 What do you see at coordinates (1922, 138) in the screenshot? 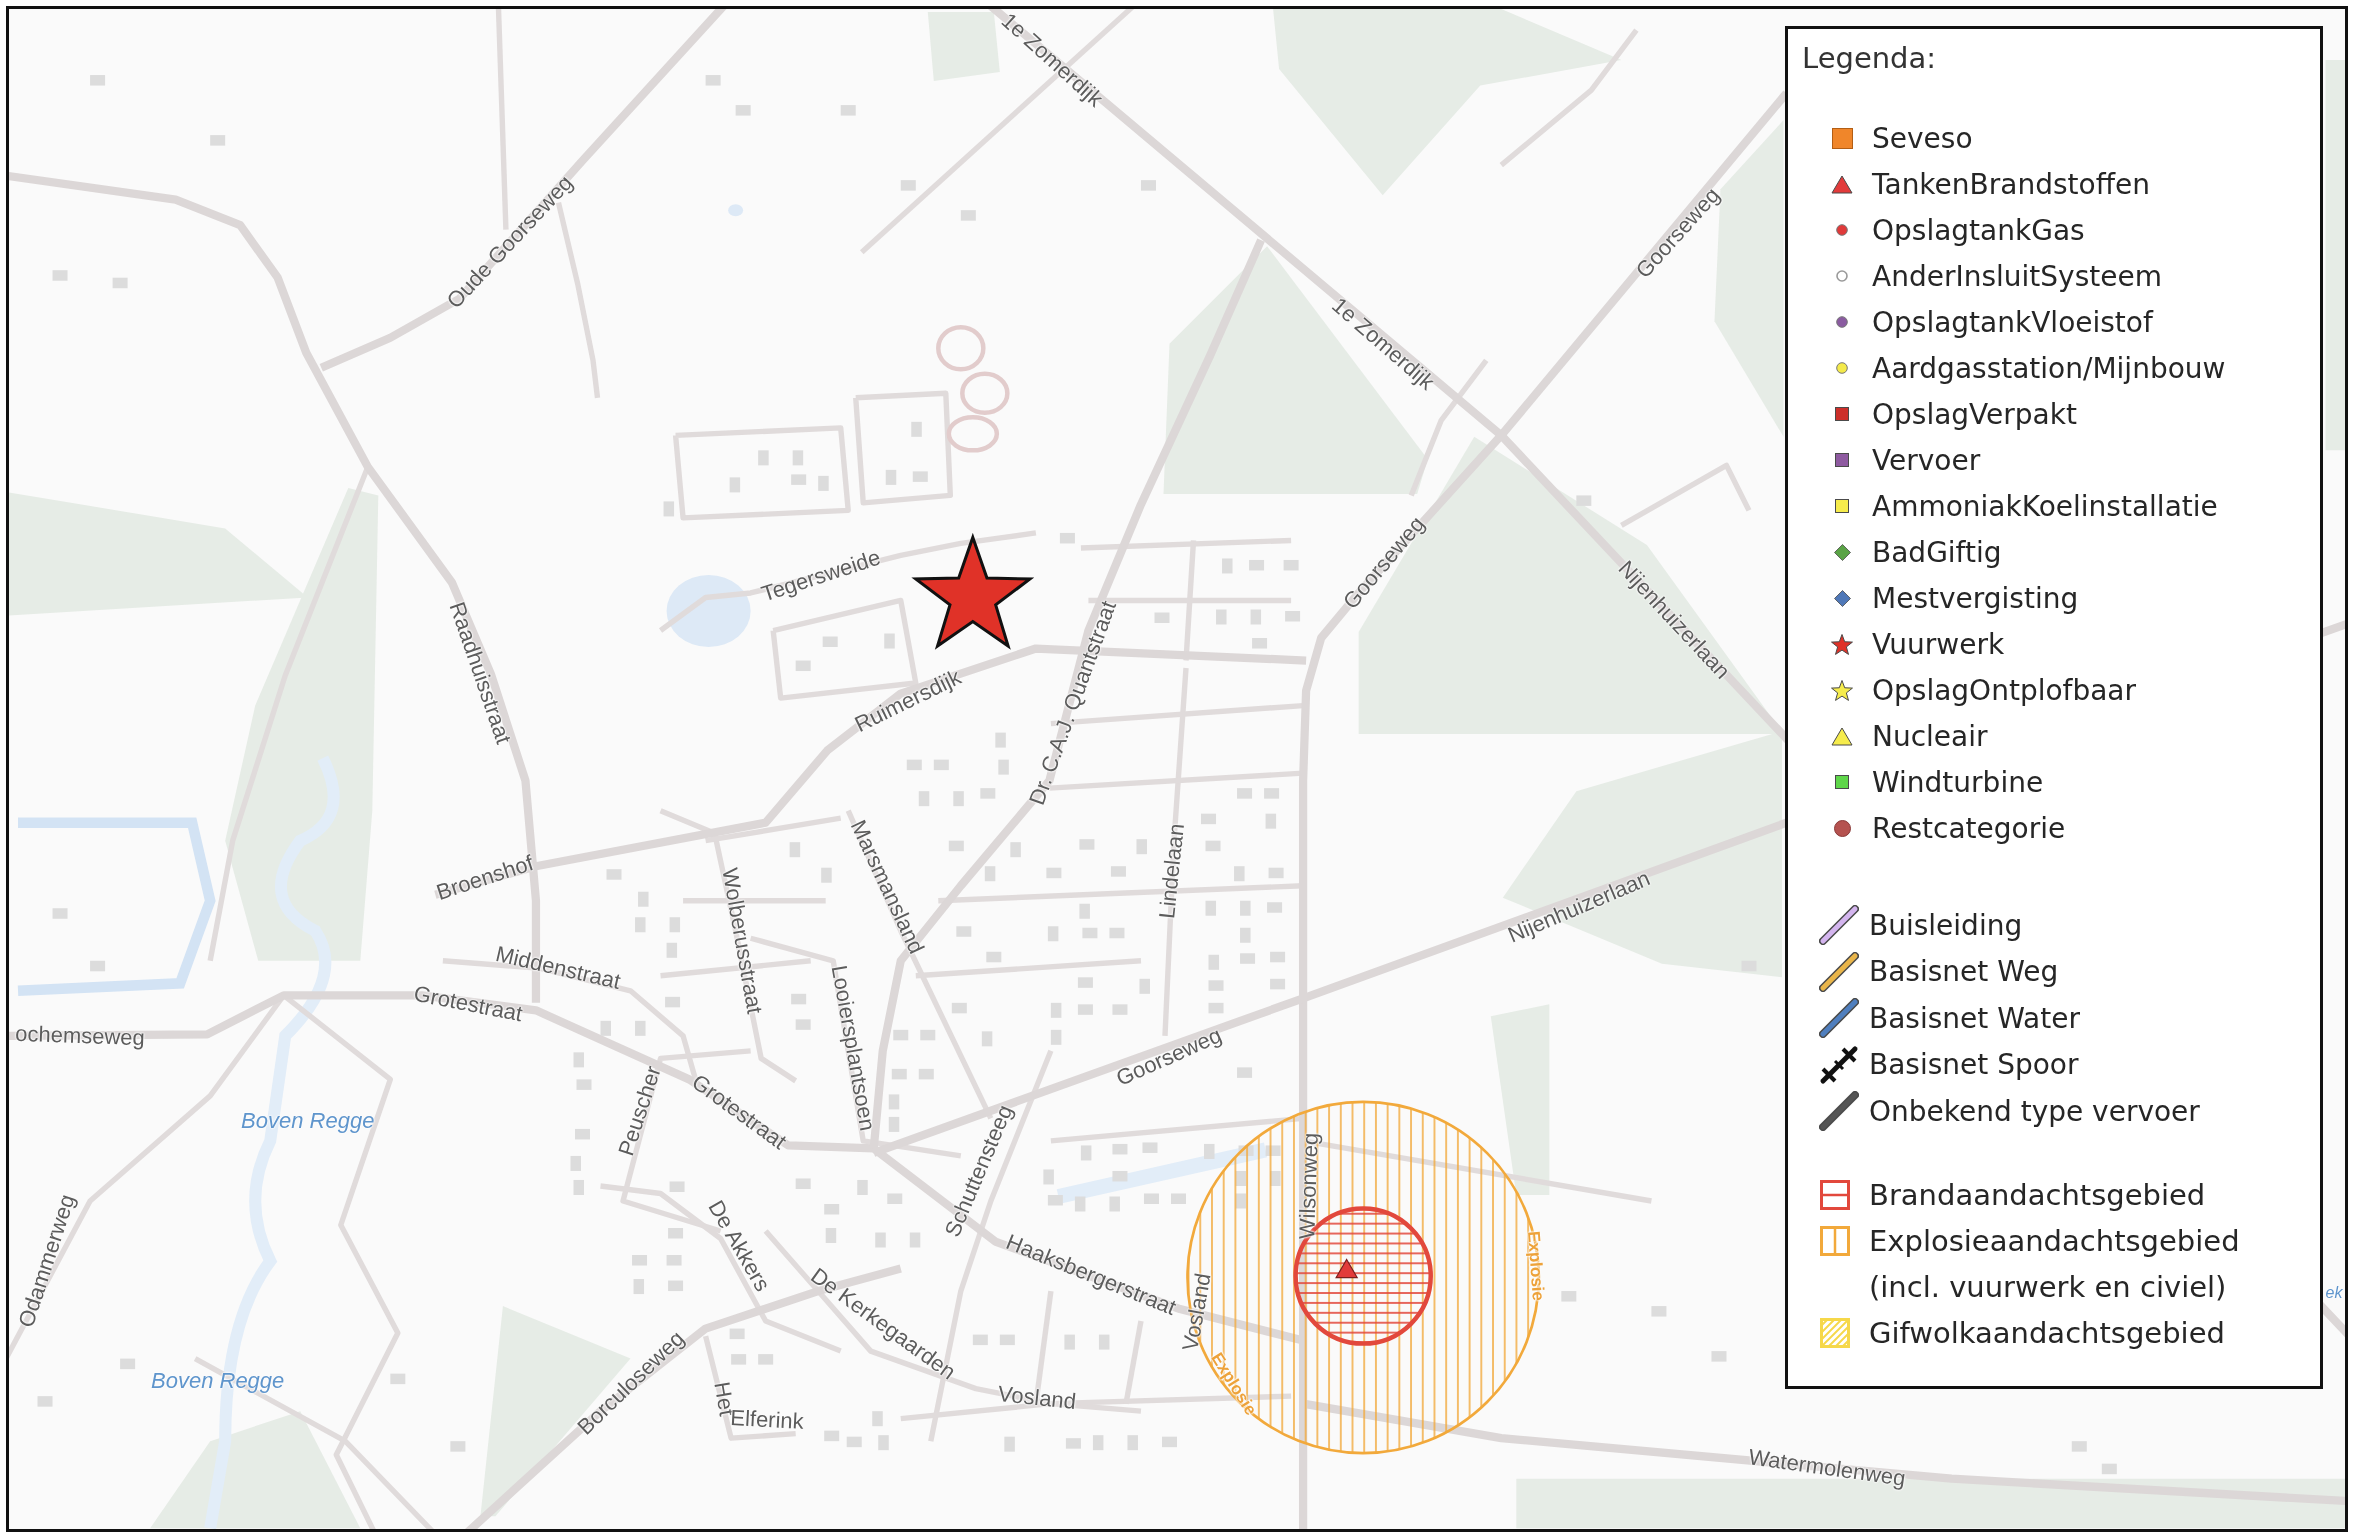
I see `legend-label: Seveso` at bounding box center [1922, 138].